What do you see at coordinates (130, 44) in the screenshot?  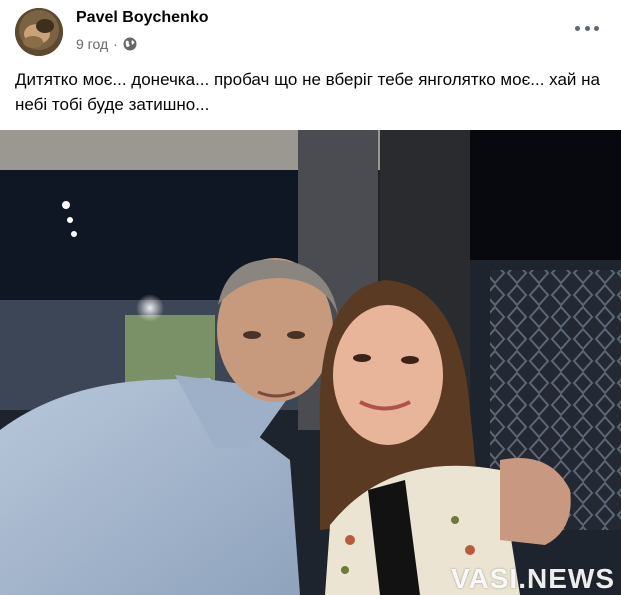 I see `globe-icon` at bounding box center [130, 44].